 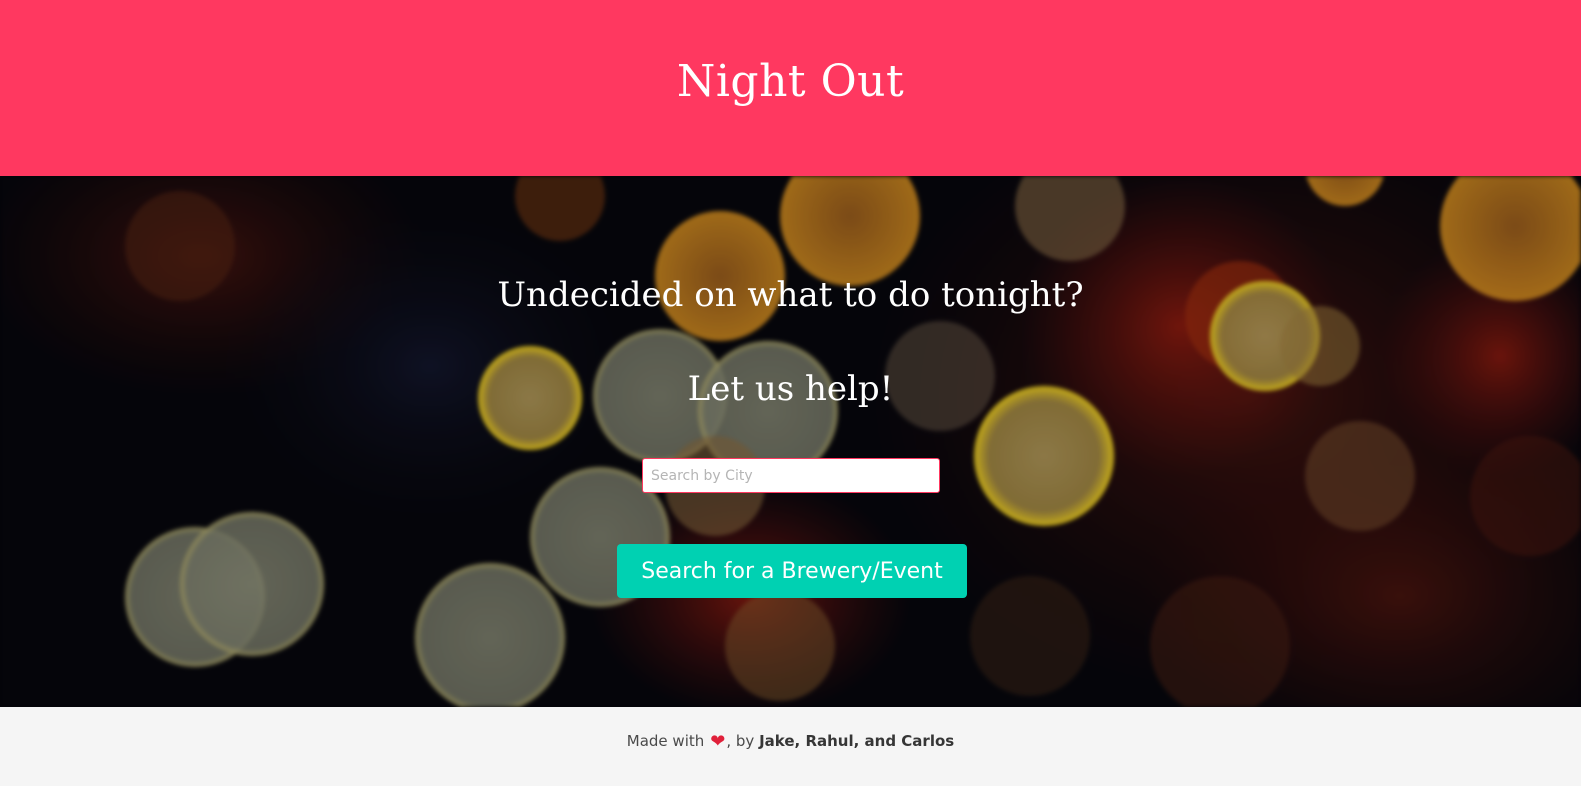 I want to click on footer-by: , by, so click(x=740, y=741).